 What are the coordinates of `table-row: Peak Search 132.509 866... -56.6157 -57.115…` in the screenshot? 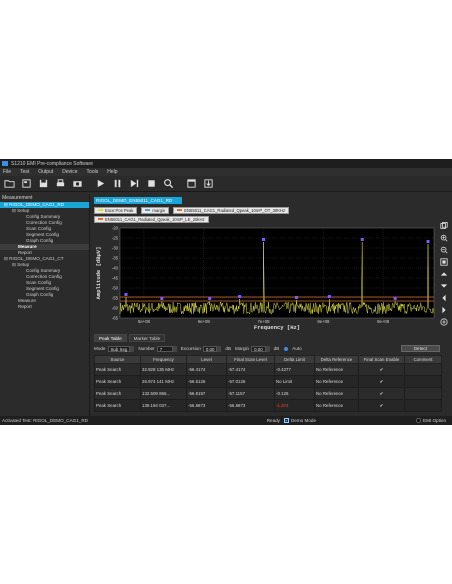 It's located at (268, 393).